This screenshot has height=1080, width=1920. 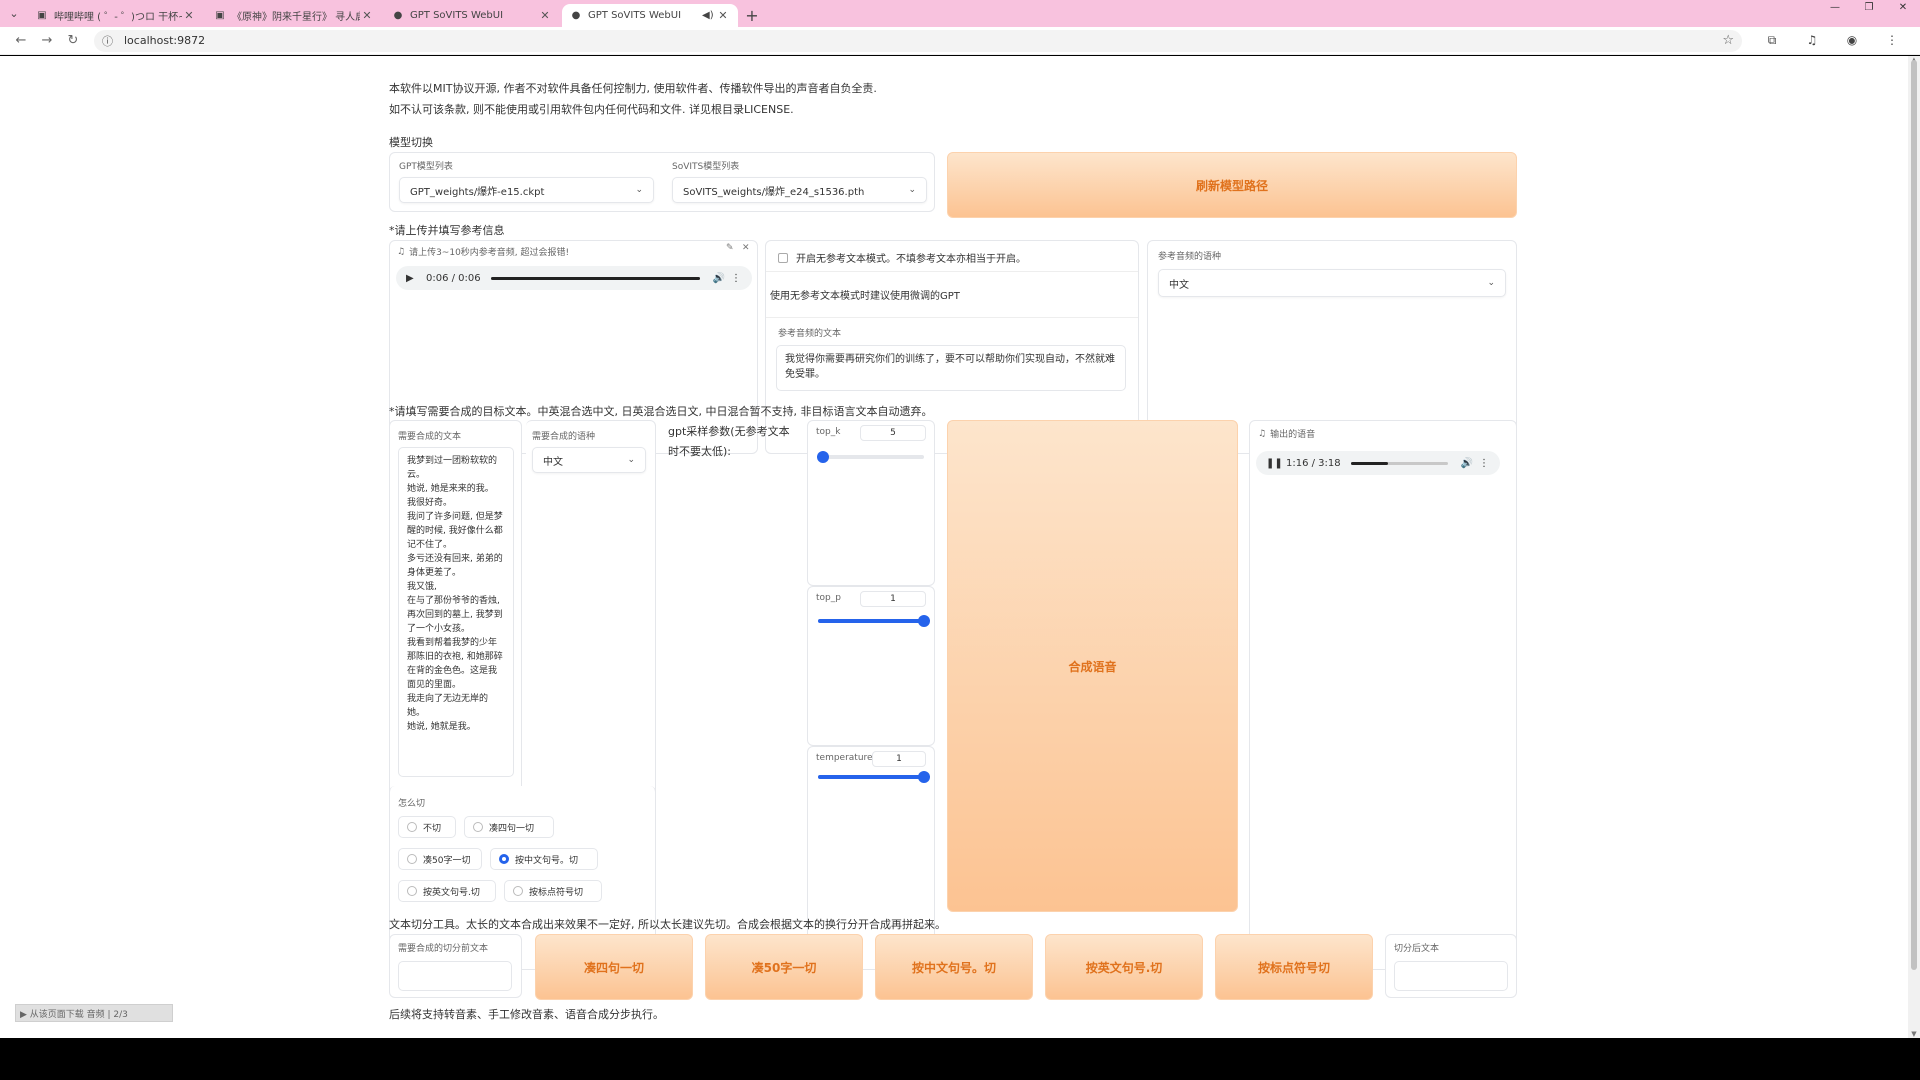 I want to click on forward-icon: →, so click(x=47, y=40).